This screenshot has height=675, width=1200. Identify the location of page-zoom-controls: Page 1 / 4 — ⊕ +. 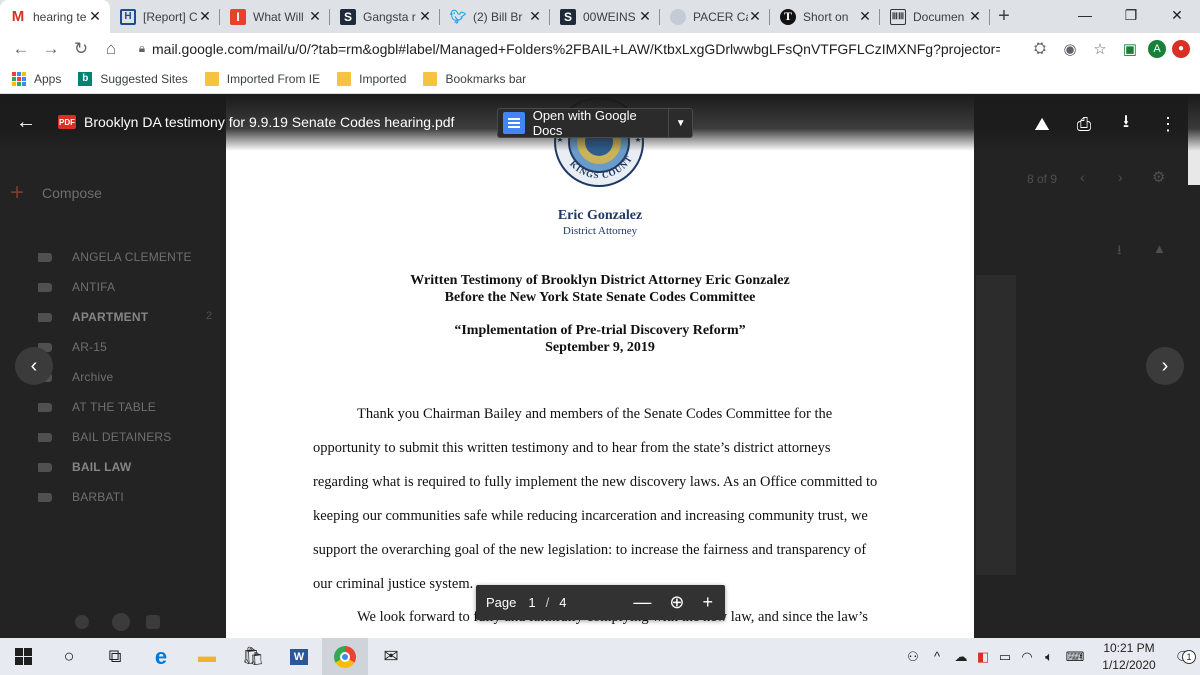
(600, 602).